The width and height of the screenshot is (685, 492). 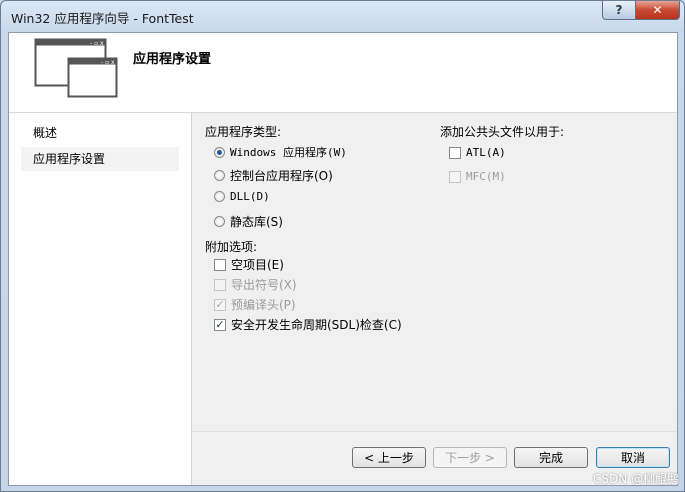 What do you see at coordinates (243, 132) in the screenshot?
I see `app-type-label: 应用程序类型:` at bounding box center [243, 132].